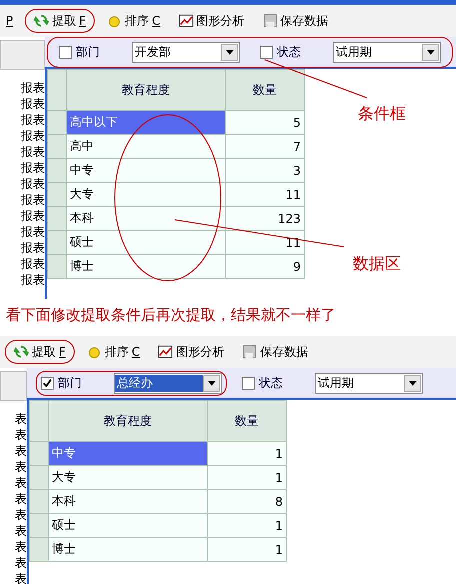 The width and height of the screenshot is (456, 584). What do you see at coordinates (265, 266) in the screenshot?
I see `table-cell: 9` at bounding box center [265, 266].